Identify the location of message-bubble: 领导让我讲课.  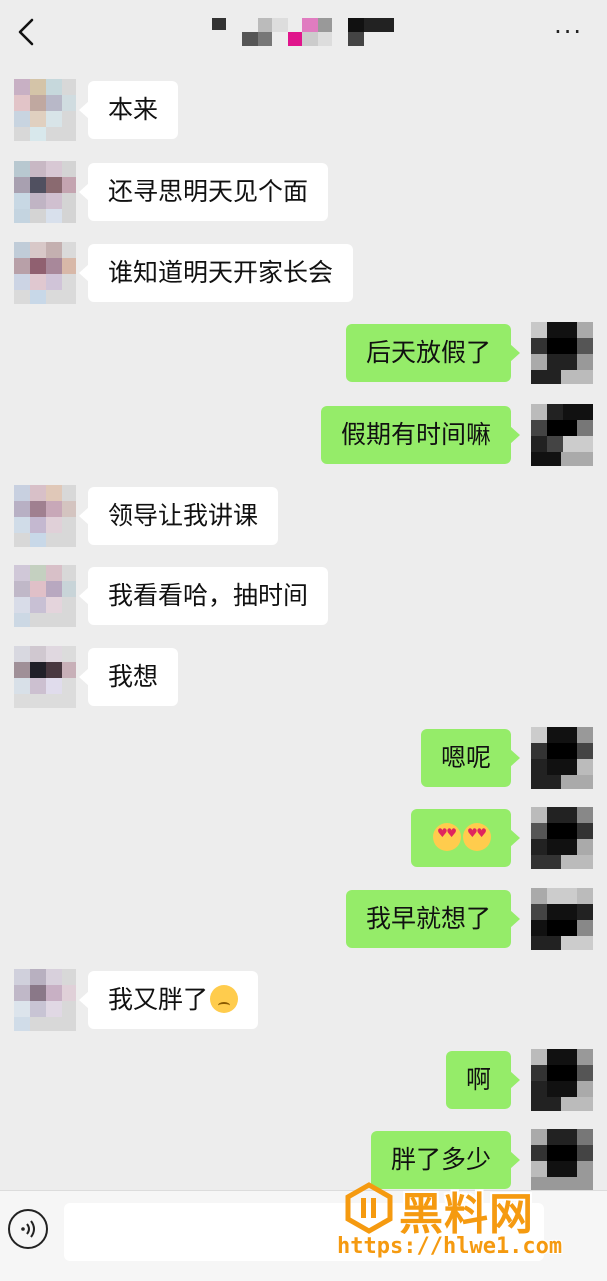
(178, 516).